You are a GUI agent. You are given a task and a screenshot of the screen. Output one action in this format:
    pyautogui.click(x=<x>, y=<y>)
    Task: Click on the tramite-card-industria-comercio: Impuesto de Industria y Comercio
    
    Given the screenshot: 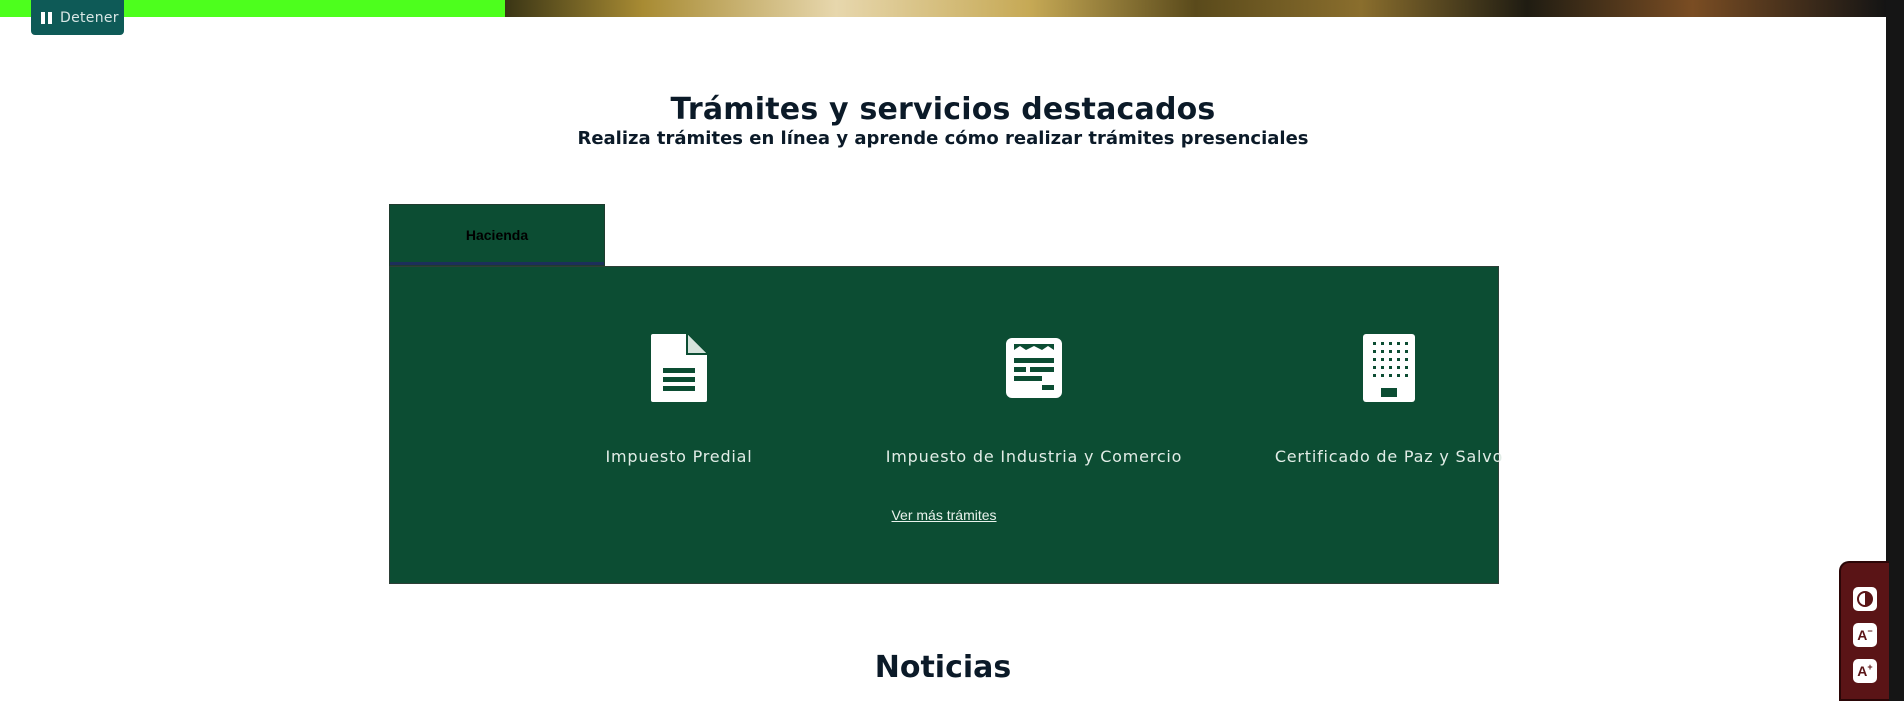 What is the action you would take?
    pyautogui.click(x=1034, y=367)
    